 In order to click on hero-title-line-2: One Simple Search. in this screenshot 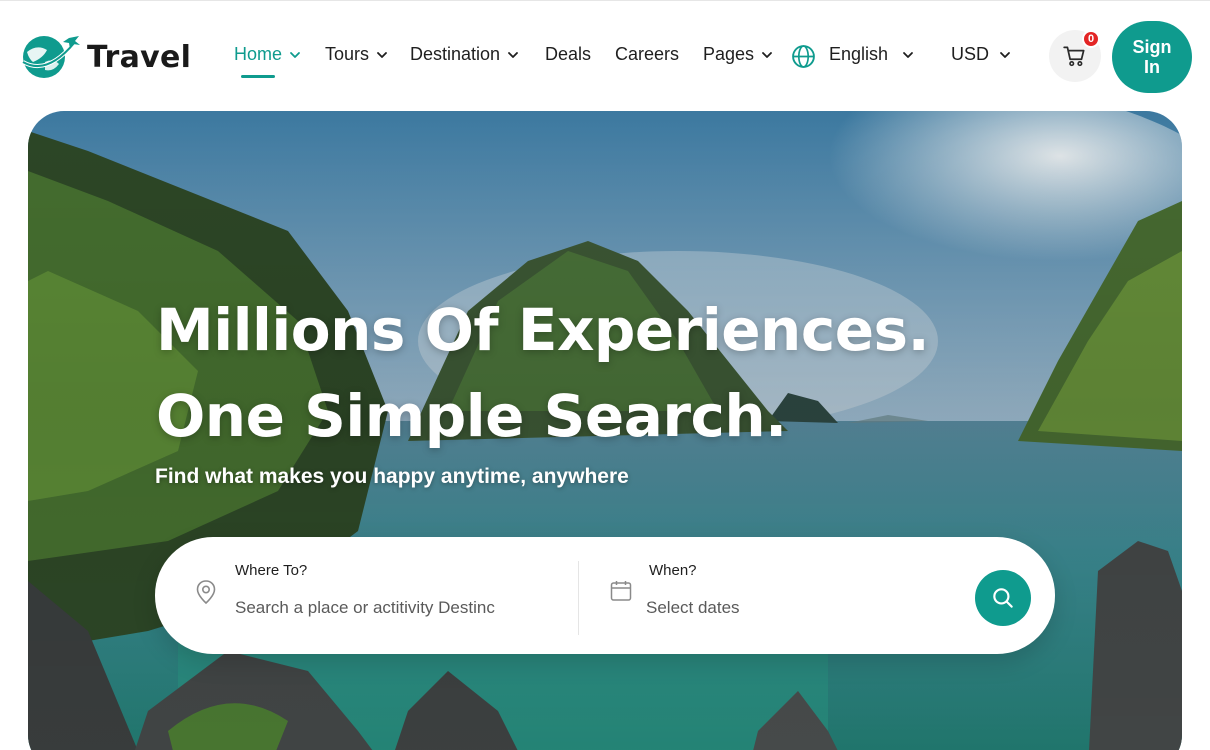, I will do `click(471, 416)`.